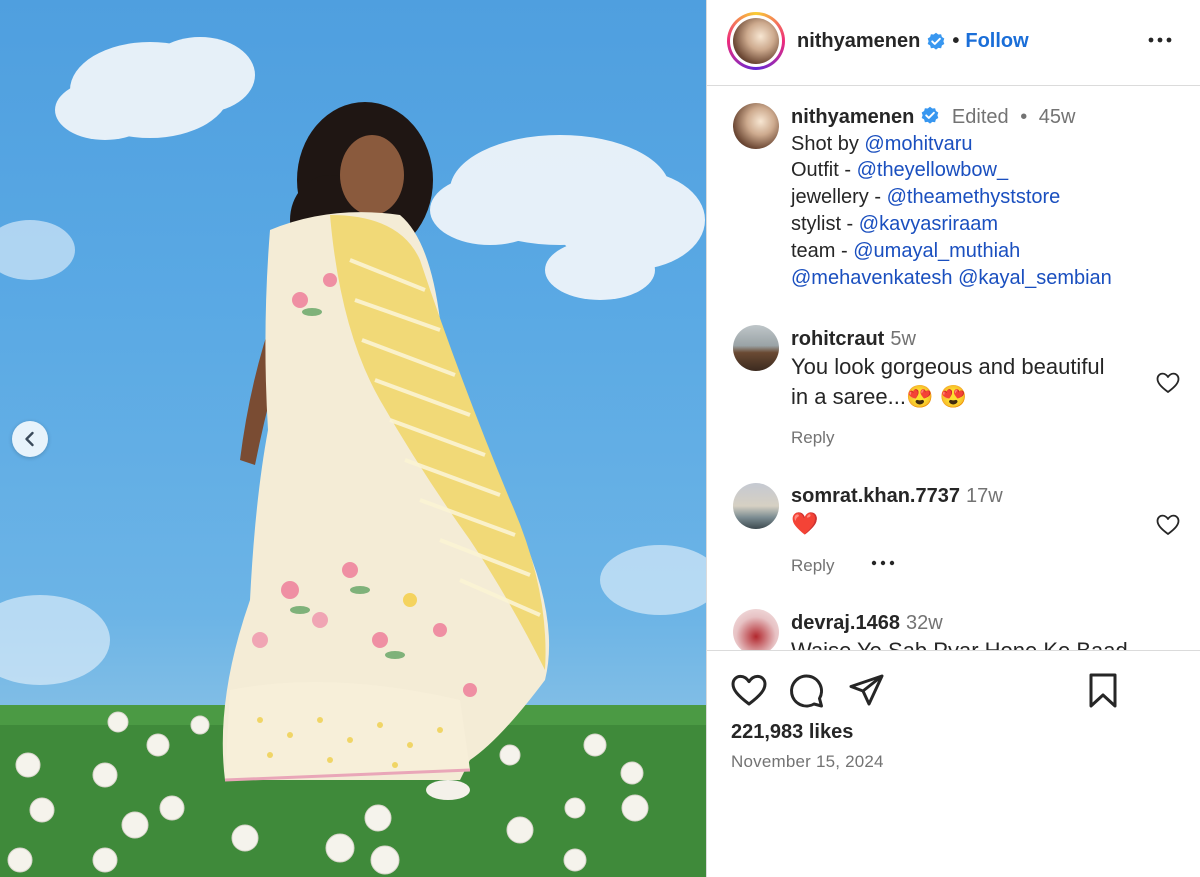  Describe the element at coordinates (953, 763) in the screenshot. I see `post-actions-bar: 221,983 likes November 15, 2024` at that location.